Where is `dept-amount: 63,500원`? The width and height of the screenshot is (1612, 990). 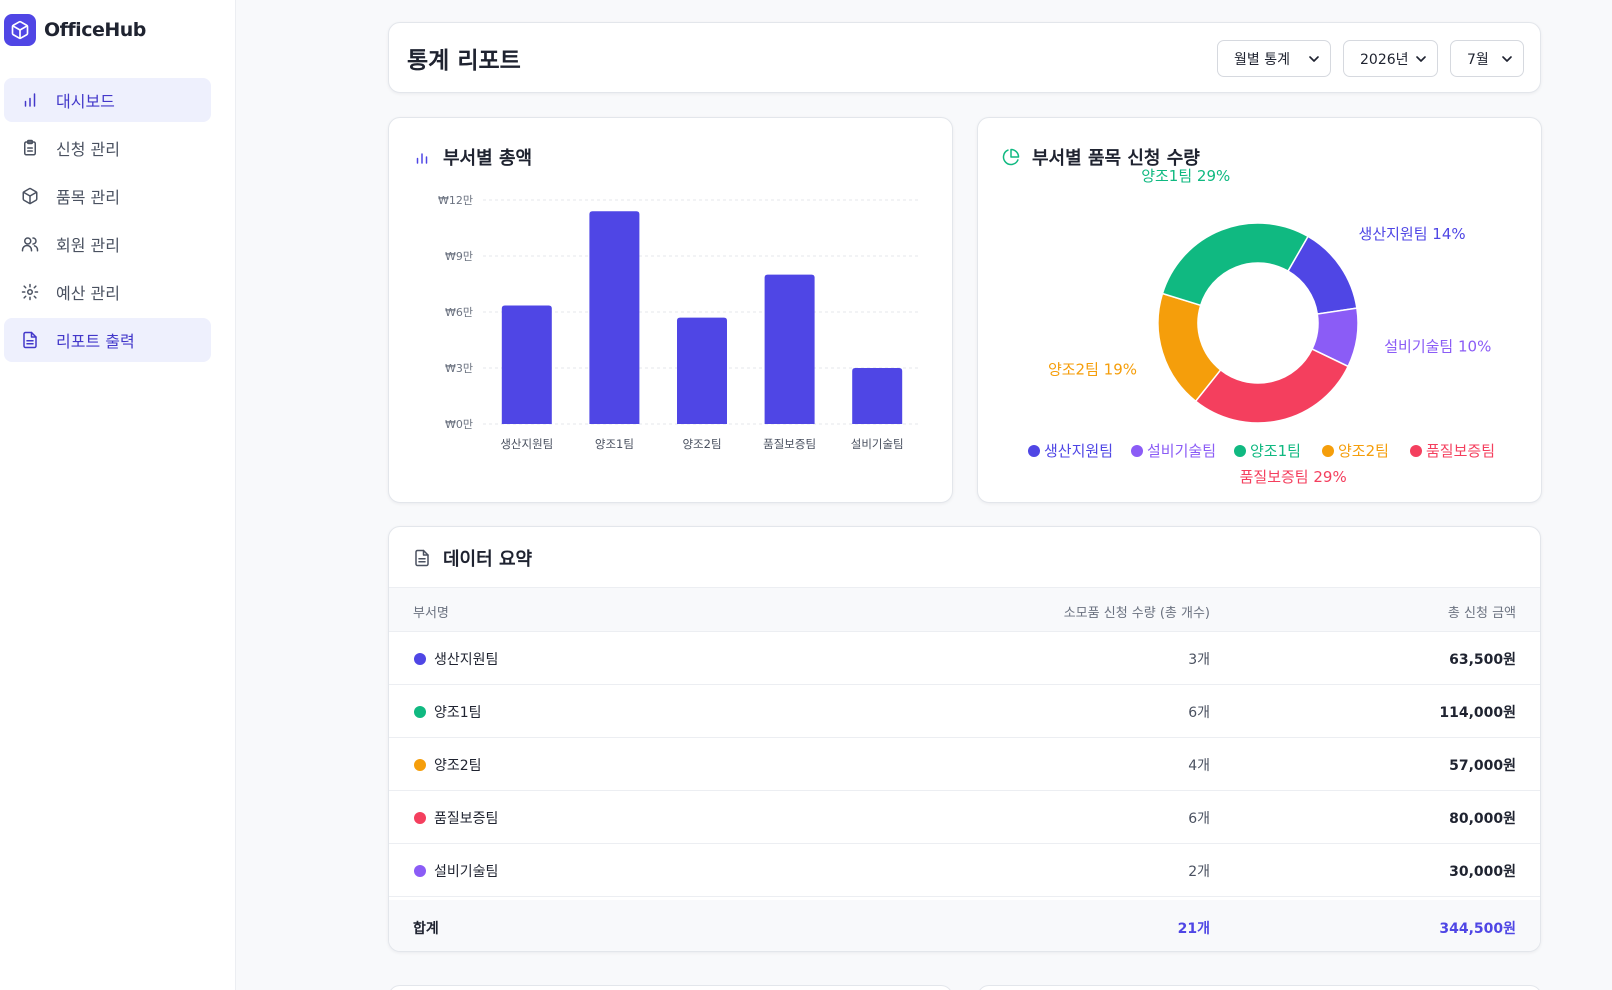 dept-amount: 63,500원 is located at coordinates (1482, 660).